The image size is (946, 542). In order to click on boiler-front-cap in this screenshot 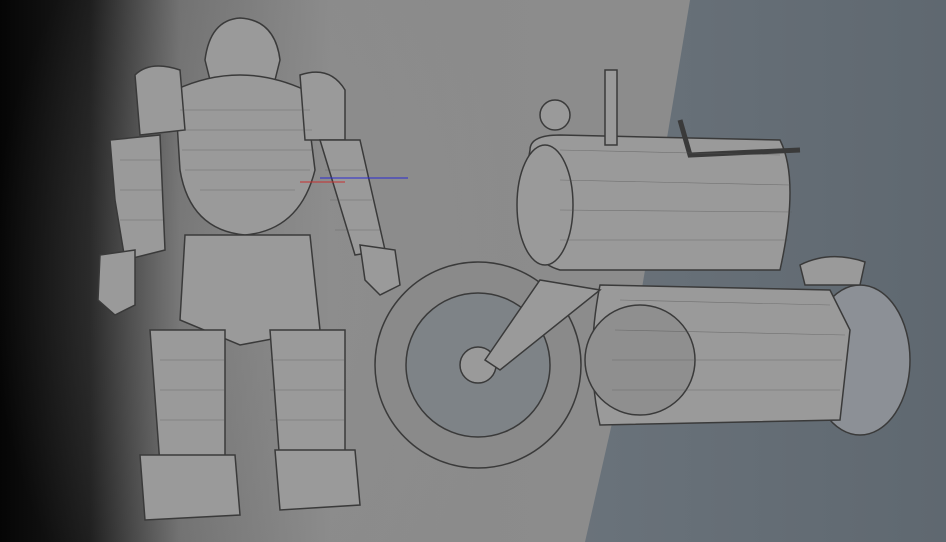, I will do `click(545, 205)`.